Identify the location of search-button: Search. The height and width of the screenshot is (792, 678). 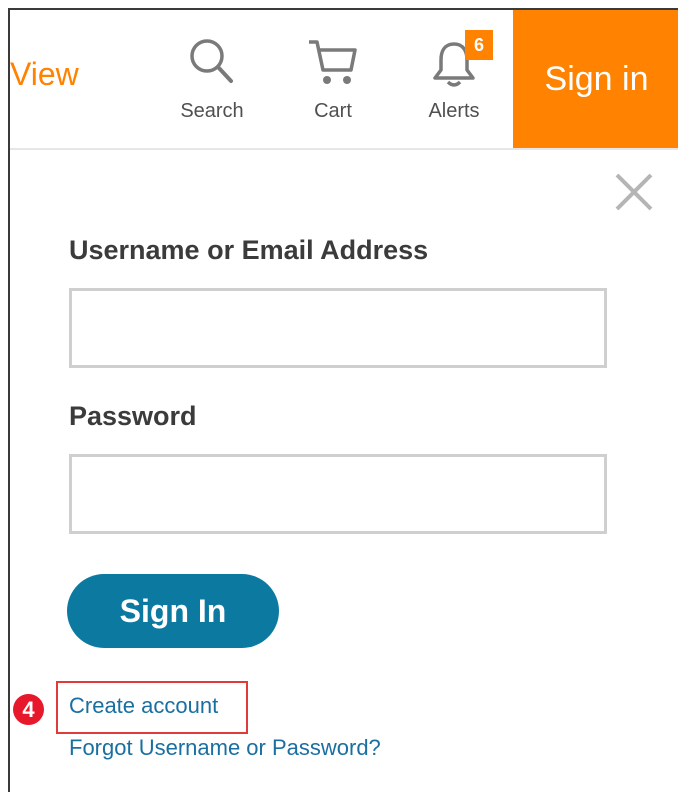
(212, 83).